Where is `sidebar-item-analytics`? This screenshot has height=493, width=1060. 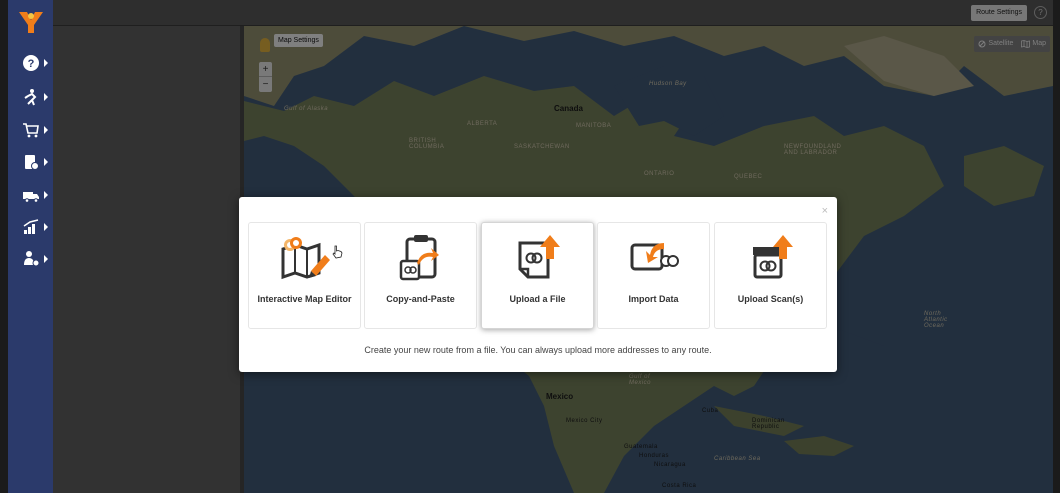 sidebar-item-analytics is located at coordinates (30, 227).